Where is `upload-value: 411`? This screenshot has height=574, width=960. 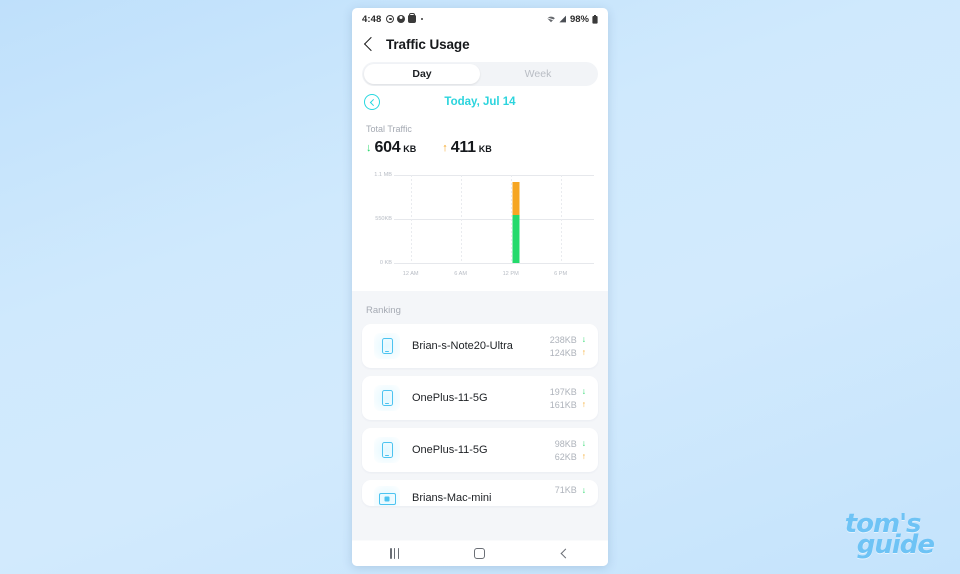
upload-value: 411 is located at coordinates (463, 147).